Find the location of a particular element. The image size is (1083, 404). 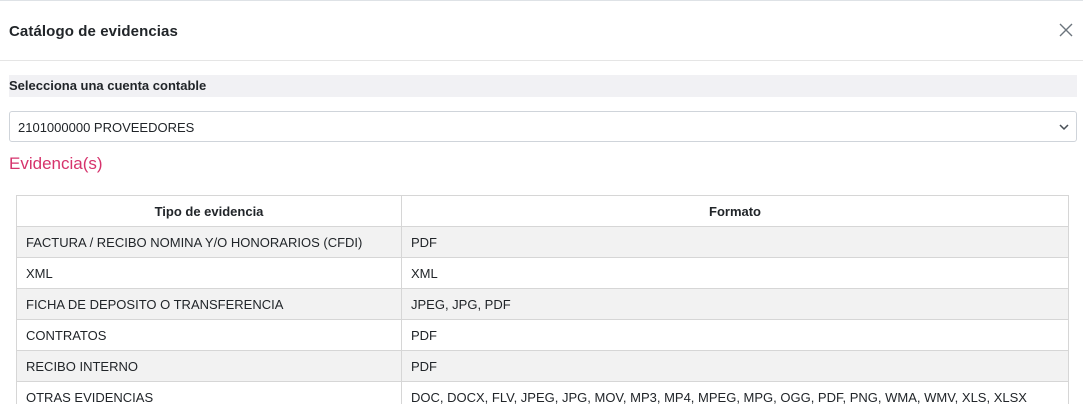

account-select-value: 2101000000 PROVEEDORES is located at coordinates (106, 127).